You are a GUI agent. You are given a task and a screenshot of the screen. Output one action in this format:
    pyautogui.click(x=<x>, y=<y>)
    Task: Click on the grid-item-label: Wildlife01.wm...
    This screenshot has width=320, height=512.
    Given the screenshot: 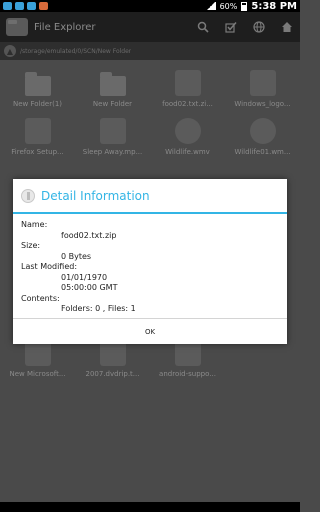 What is the action you would take?
    pyautogui.click(x=262, y=152)
    